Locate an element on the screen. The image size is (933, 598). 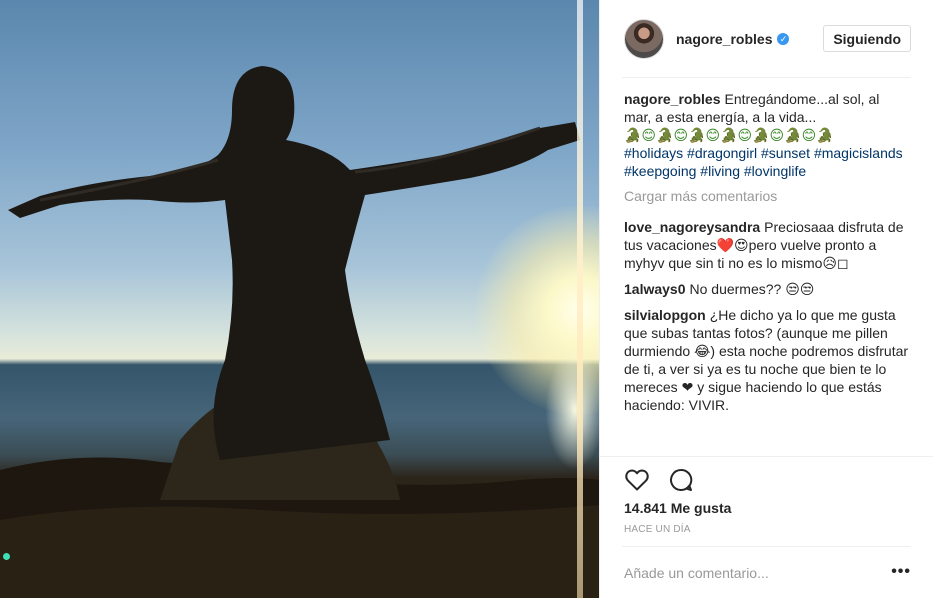
caption-username: nagore_robles is located at coordinates (672, 99).